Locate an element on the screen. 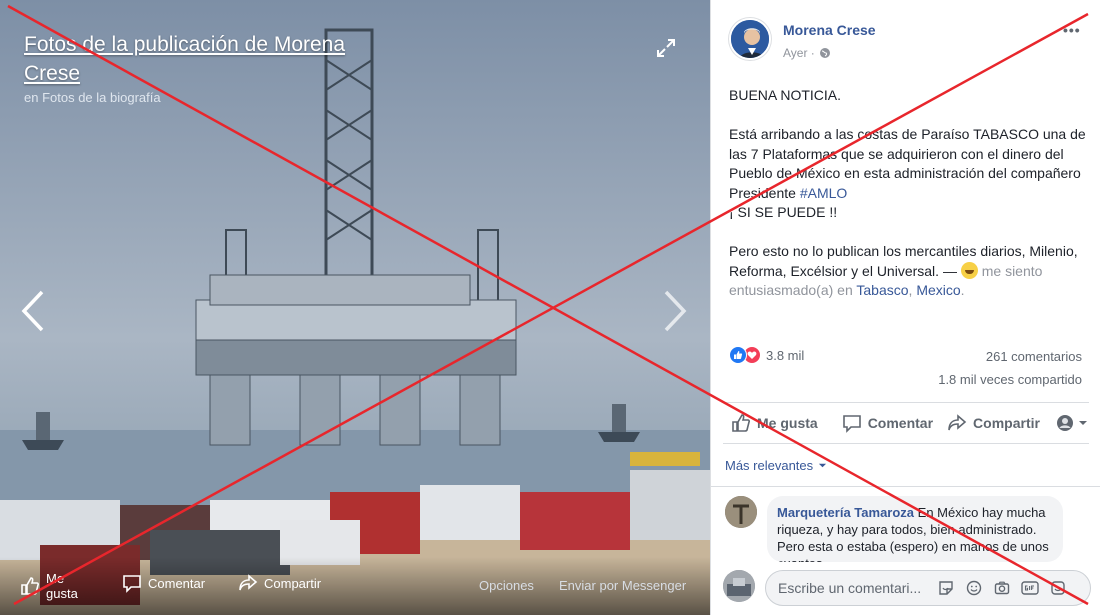 Image resolution: width=1100 pixels, height=615 pixels. send-messenger-link: Enviar por Messenger is located at coordinates (622, 585).